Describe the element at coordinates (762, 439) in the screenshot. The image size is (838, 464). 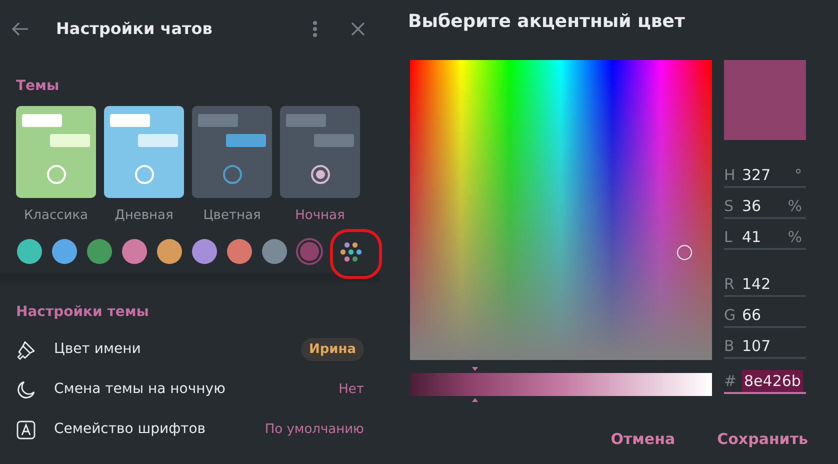
I see `dialog-button: Сохранить` at that location.